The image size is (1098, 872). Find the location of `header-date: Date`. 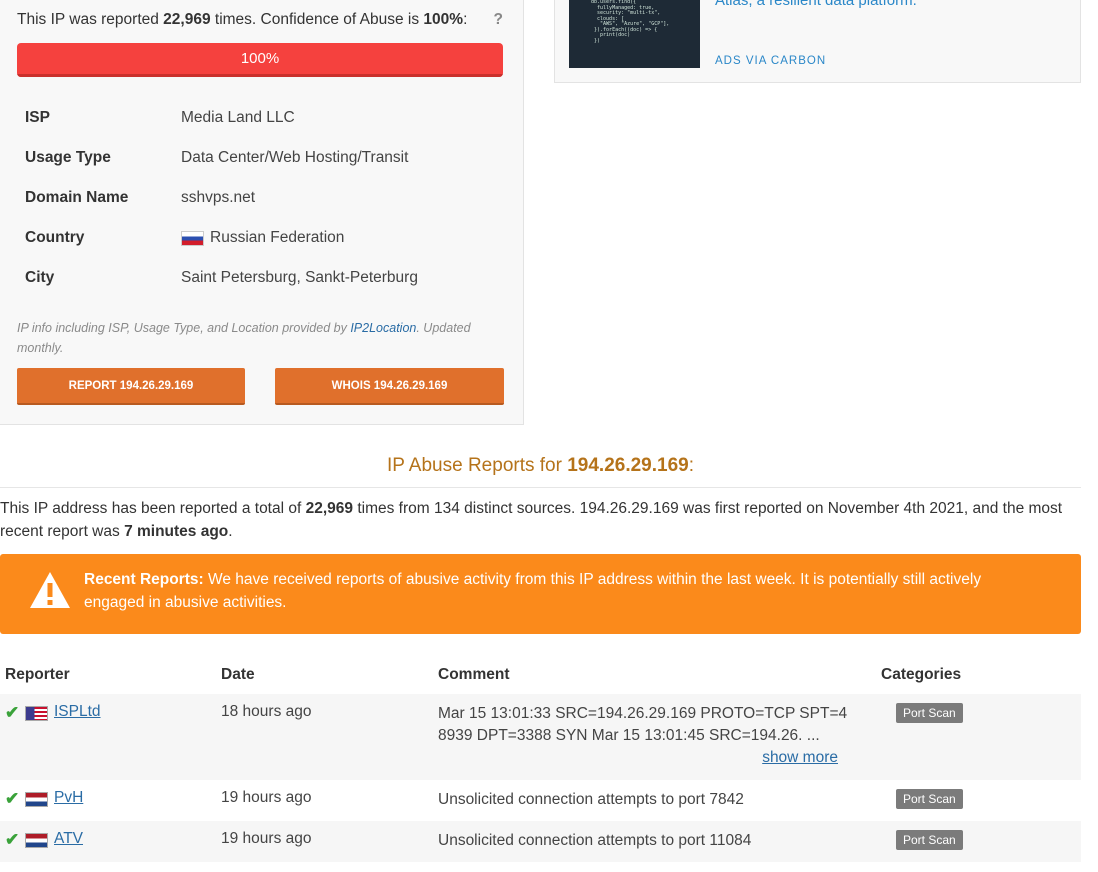

header-date: Date is located at coordinates (238, 674).